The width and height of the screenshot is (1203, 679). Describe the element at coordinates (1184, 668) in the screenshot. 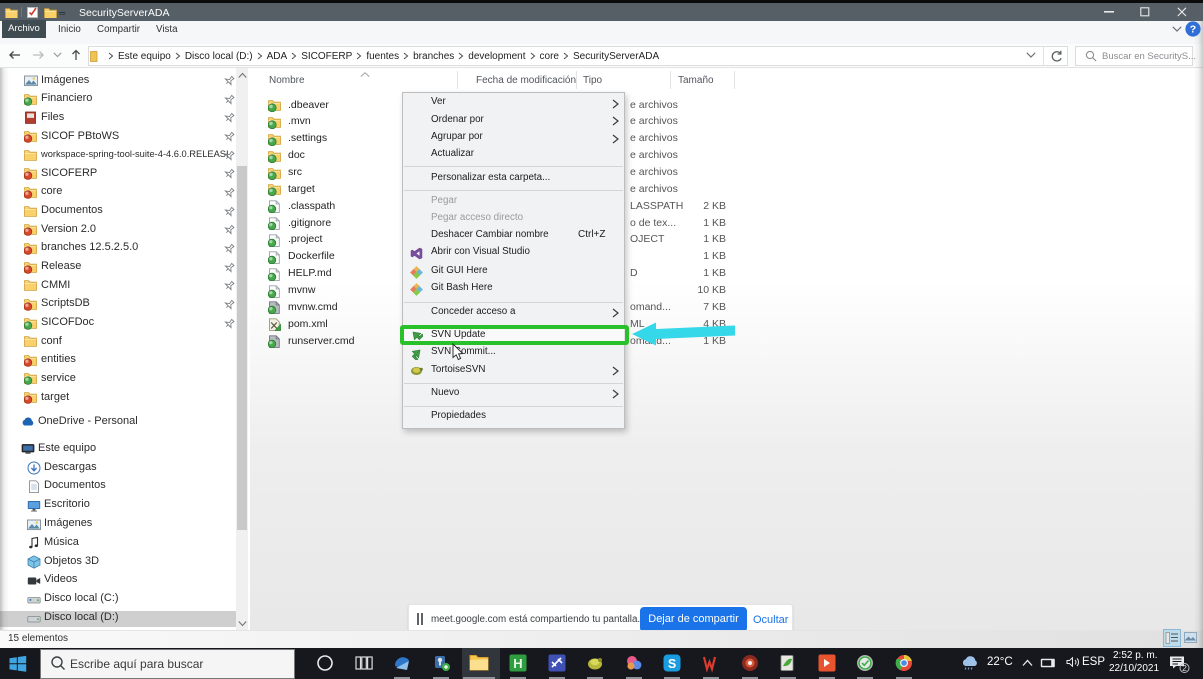

I see `svg-text: 2` at that location.